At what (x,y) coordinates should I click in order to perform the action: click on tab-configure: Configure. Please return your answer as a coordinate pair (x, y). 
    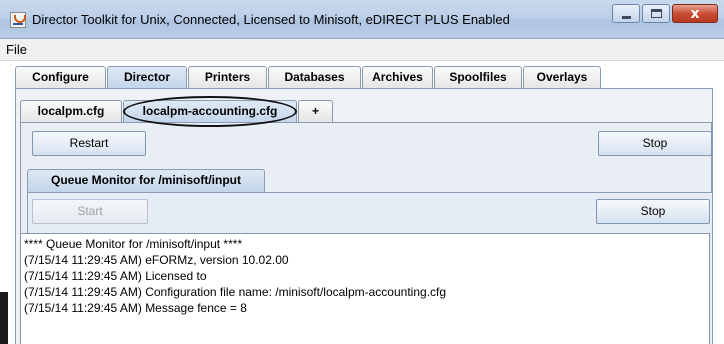
    Looking at the image, I should click on (60, 77).